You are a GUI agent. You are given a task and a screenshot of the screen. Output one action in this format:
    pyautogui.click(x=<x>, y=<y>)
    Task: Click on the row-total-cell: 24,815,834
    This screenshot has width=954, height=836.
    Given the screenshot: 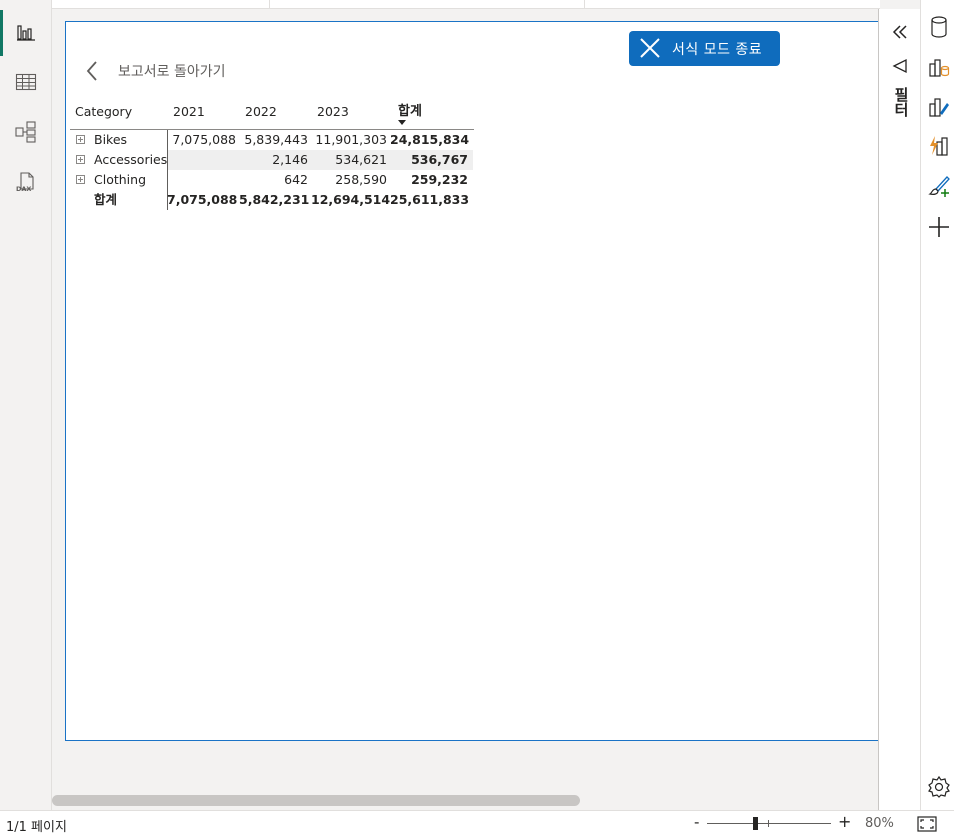 What is the action you would take?
    pyautogui.click(x=430, y=139)
    